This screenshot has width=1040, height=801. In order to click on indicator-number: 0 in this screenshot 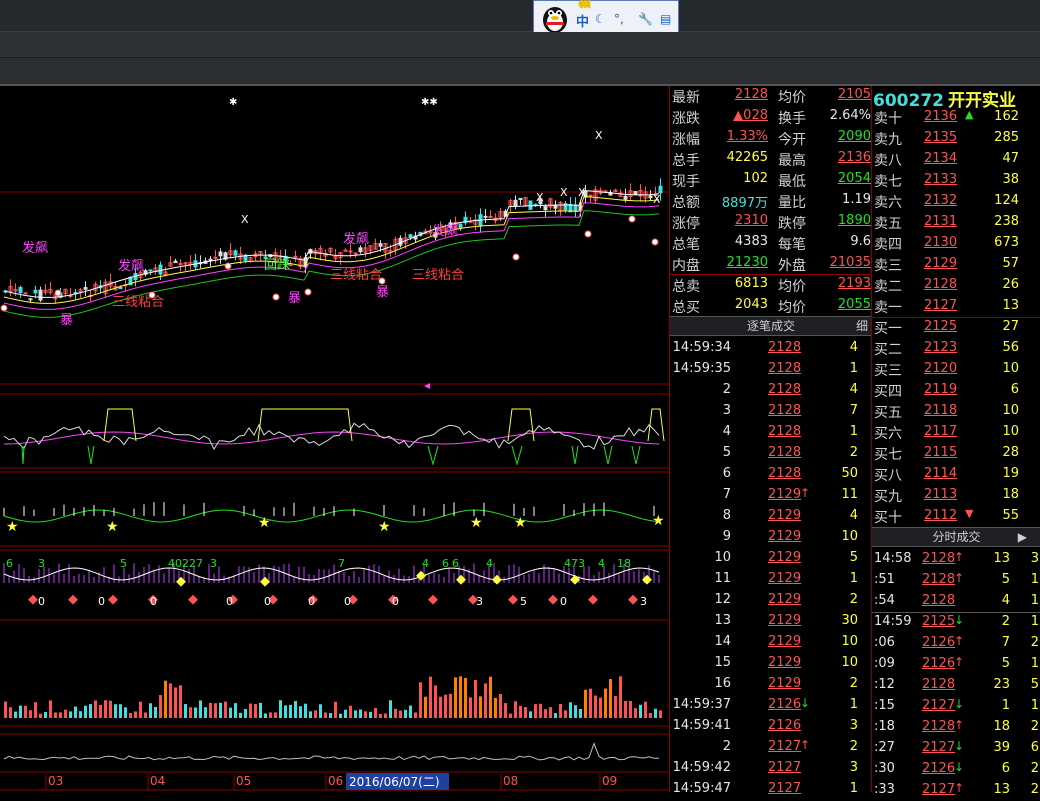, I will do `click(229, 601)`.